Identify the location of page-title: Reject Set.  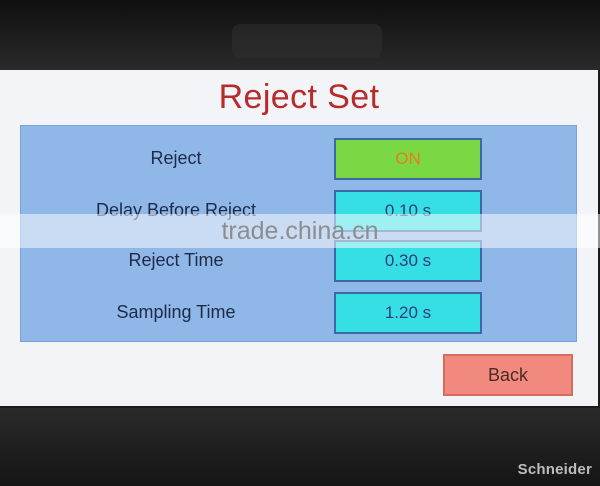
(299, 97).